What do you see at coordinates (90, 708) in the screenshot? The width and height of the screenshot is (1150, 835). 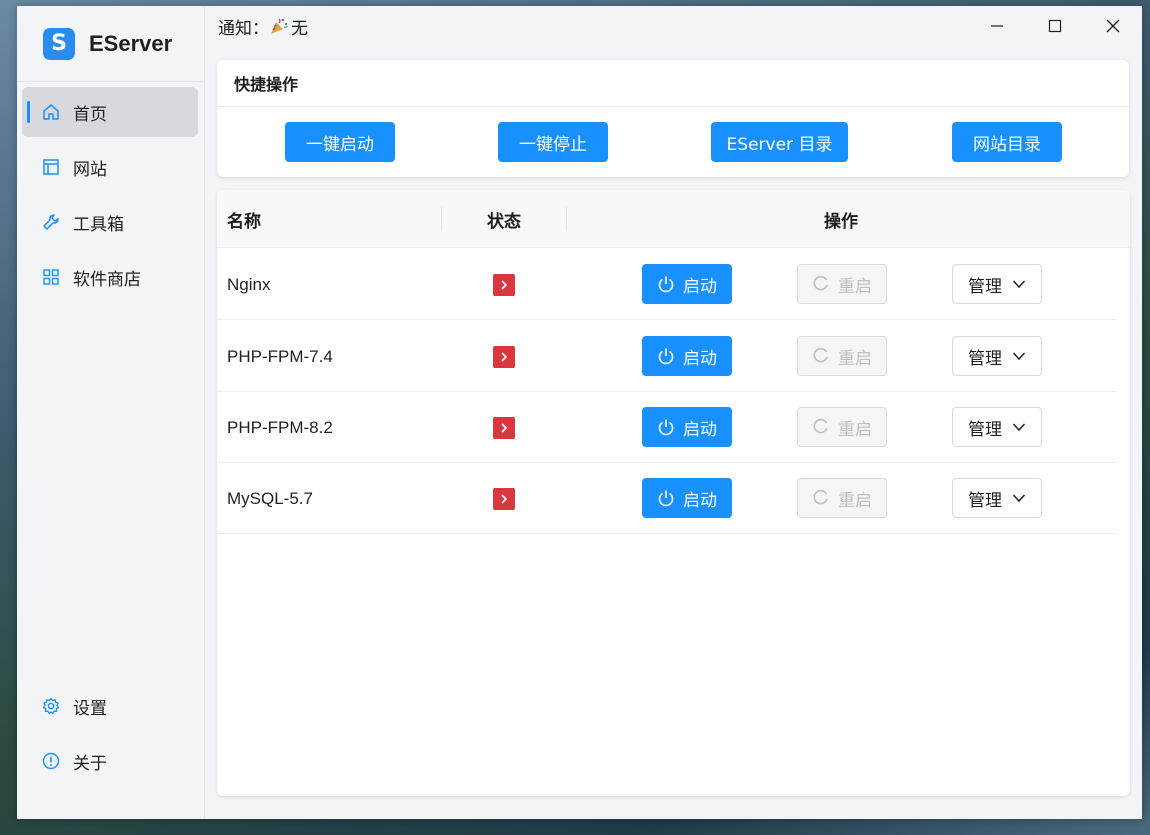 I see `sidebar-item-label: 设置` at bounding box center [90, 708].